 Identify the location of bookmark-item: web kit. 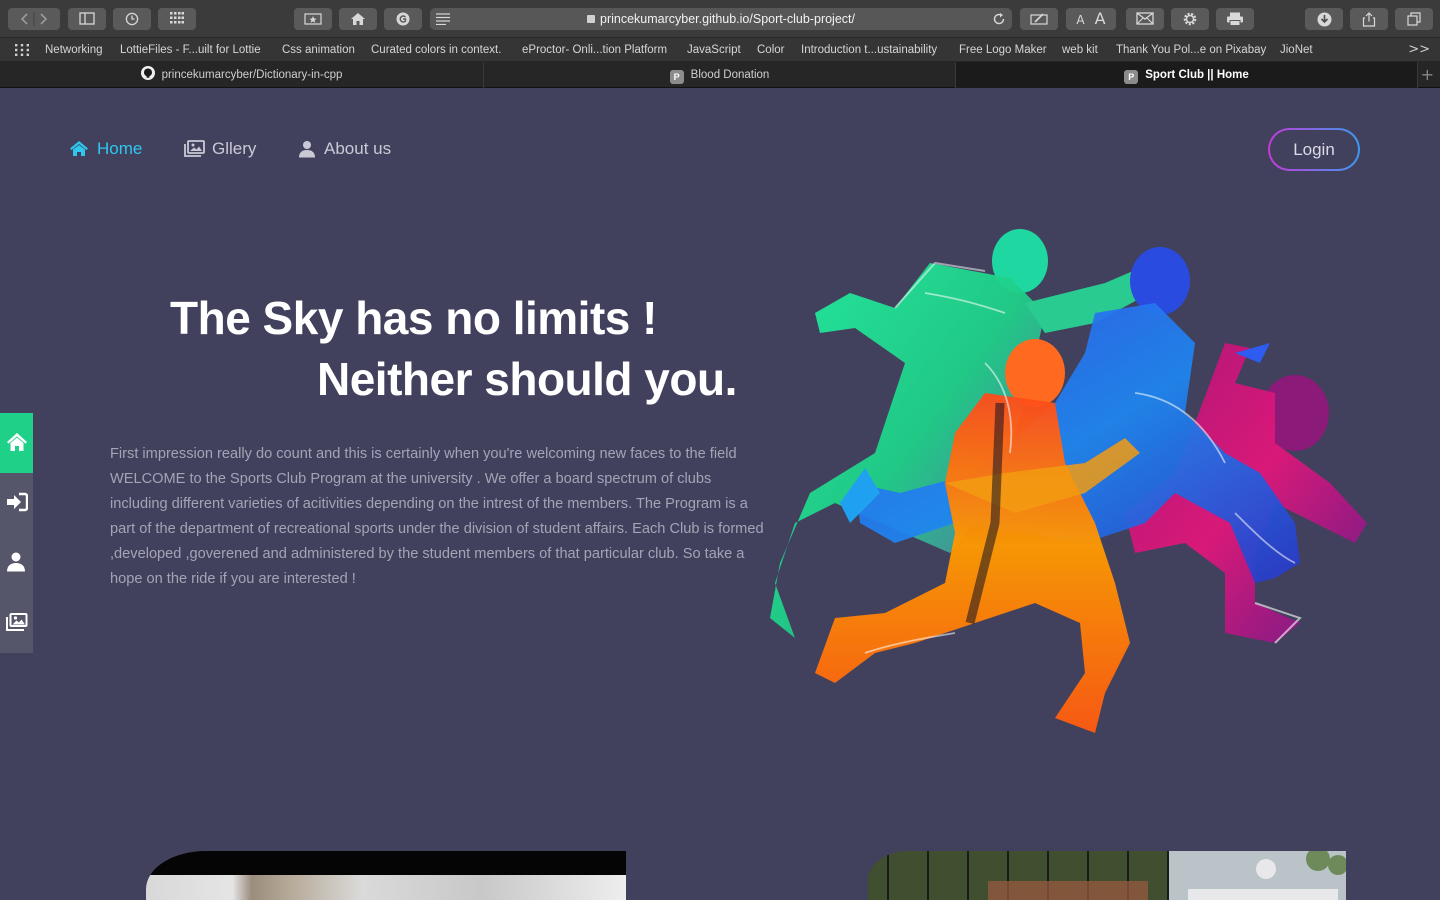
(1080, 50).